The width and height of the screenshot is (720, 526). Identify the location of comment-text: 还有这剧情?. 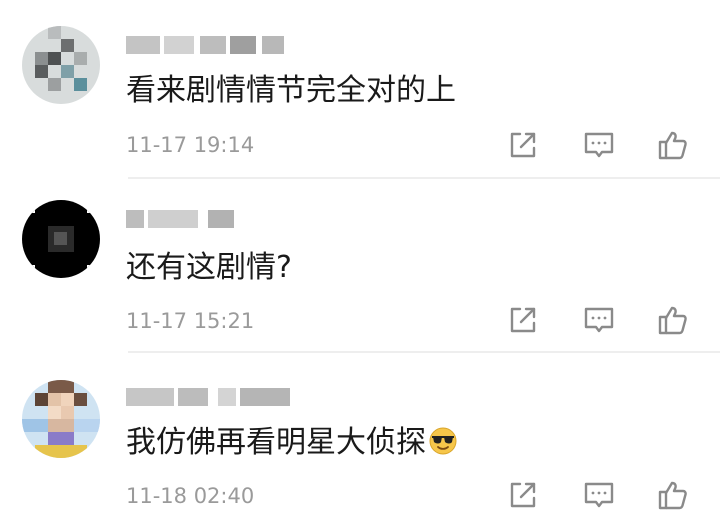
(209, 267).